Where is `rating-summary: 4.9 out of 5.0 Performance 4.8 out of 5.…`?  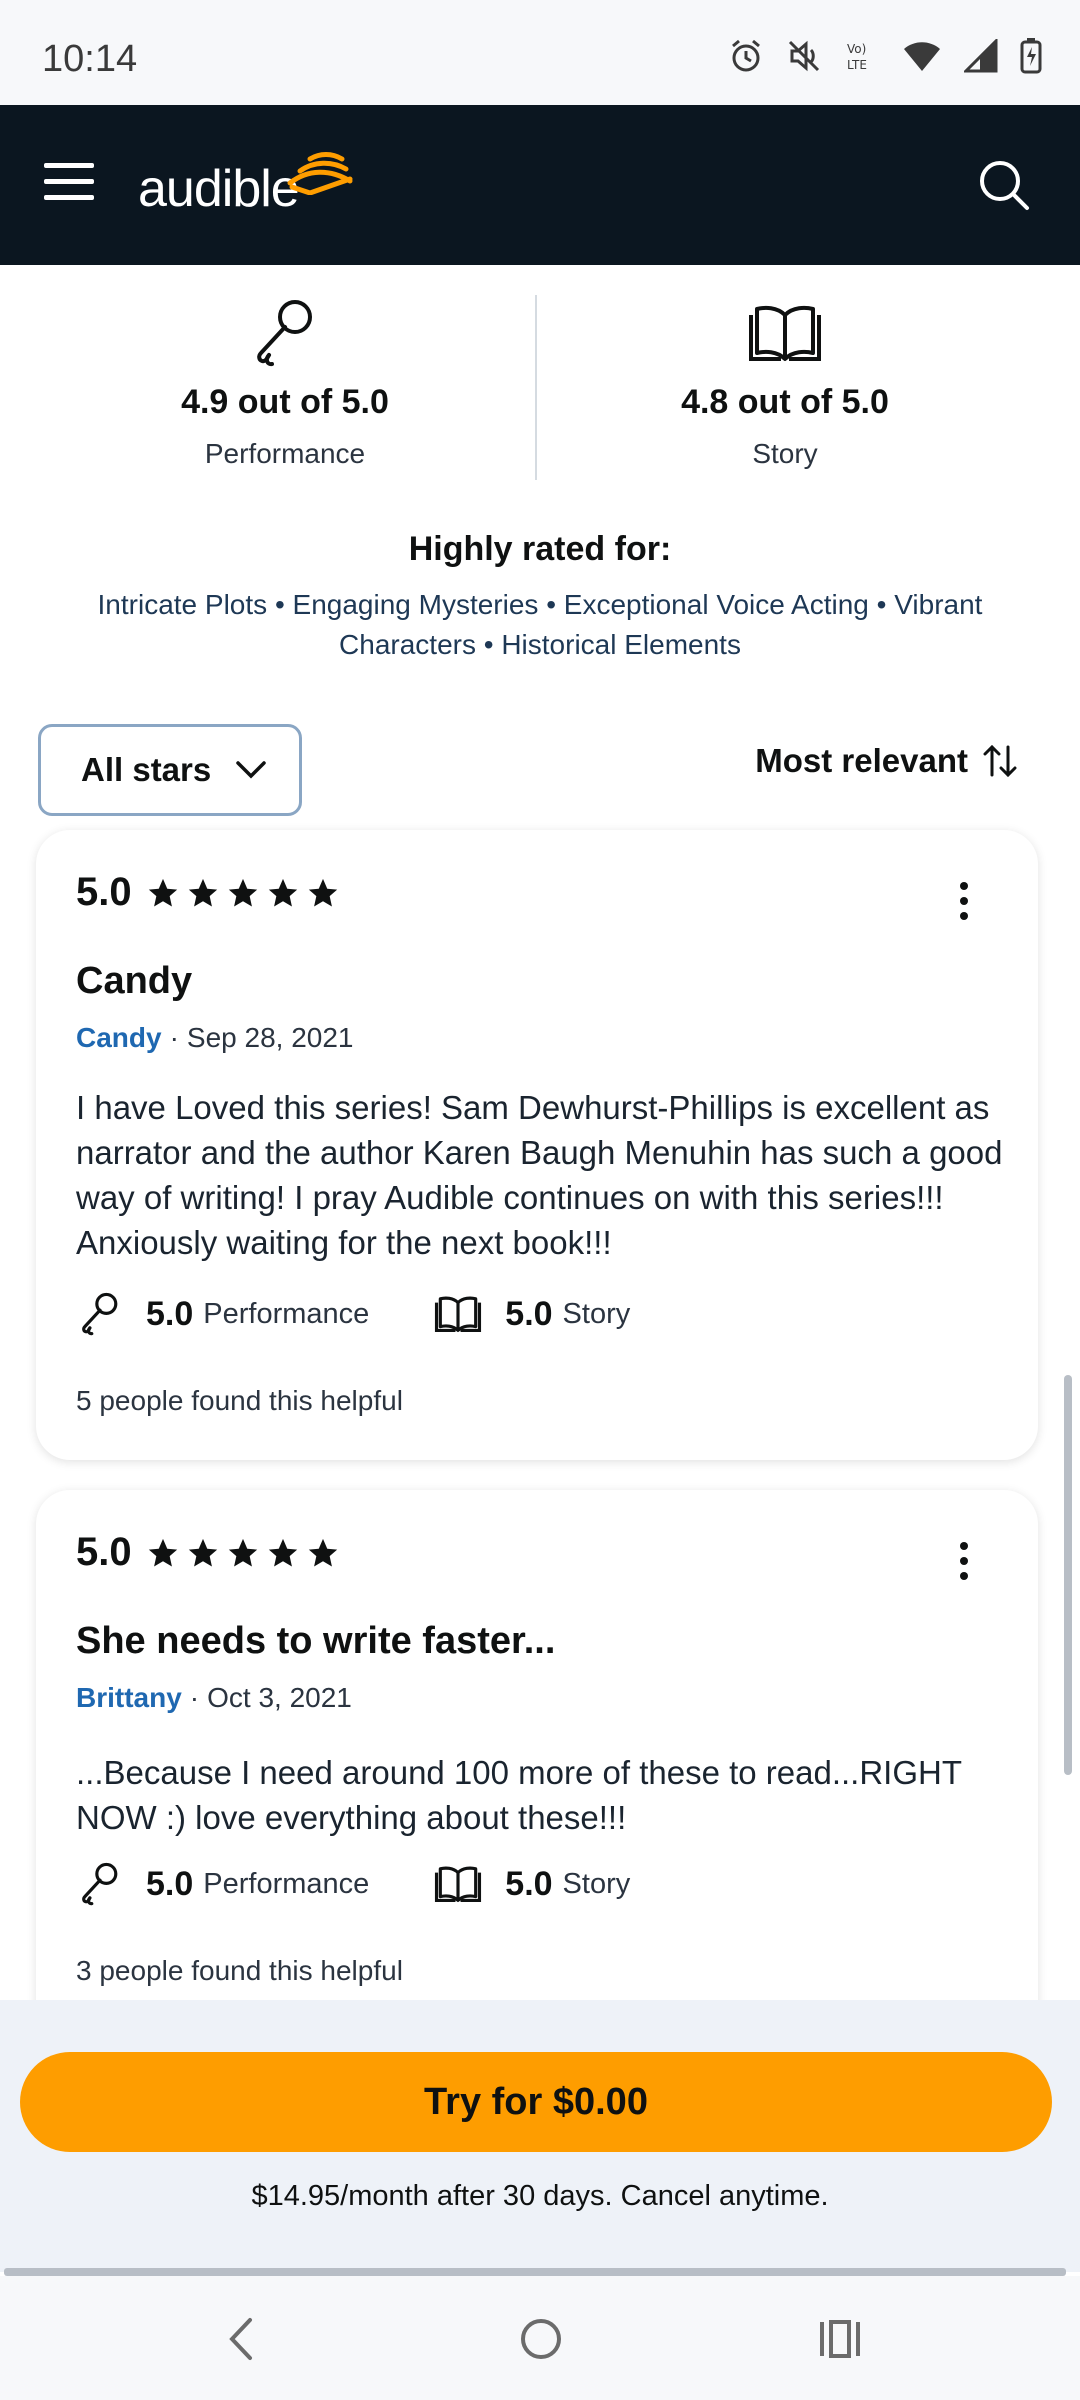
rating-summary: 4.9 out of 5.0 Performance 4.8 out of 5.… is located at coordinates (540, 390).